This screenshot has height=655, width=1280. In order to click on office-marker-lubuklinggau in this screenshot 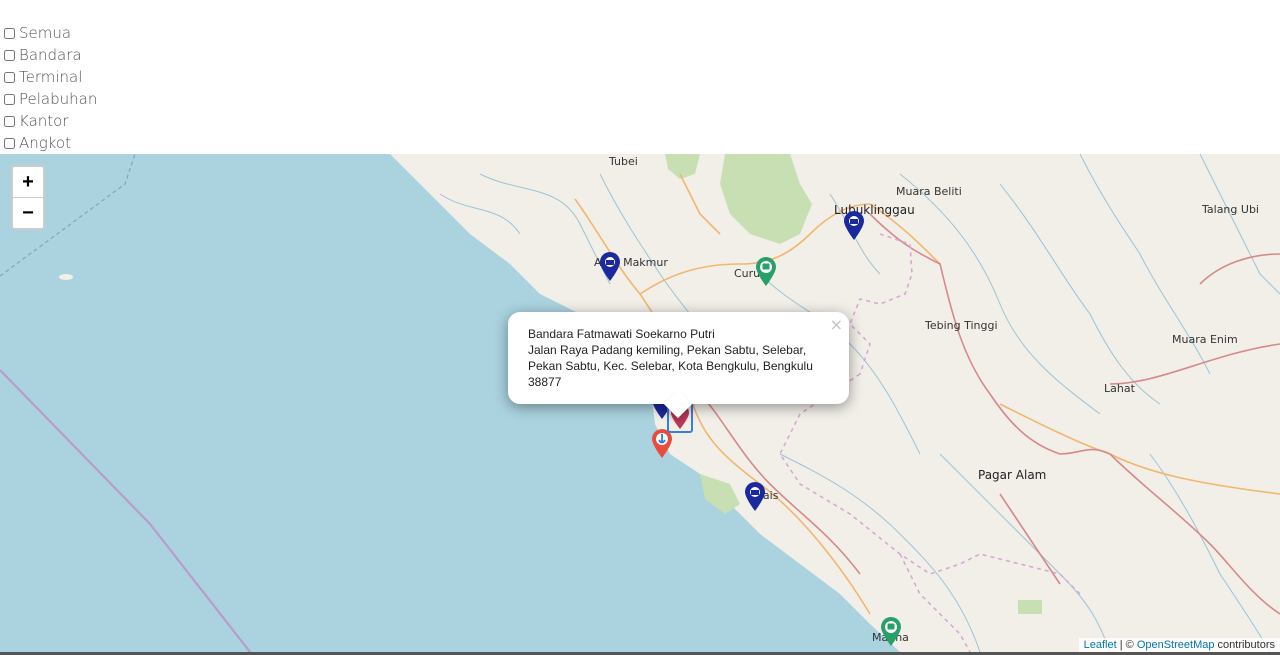, I will do `click(854, 226)`.